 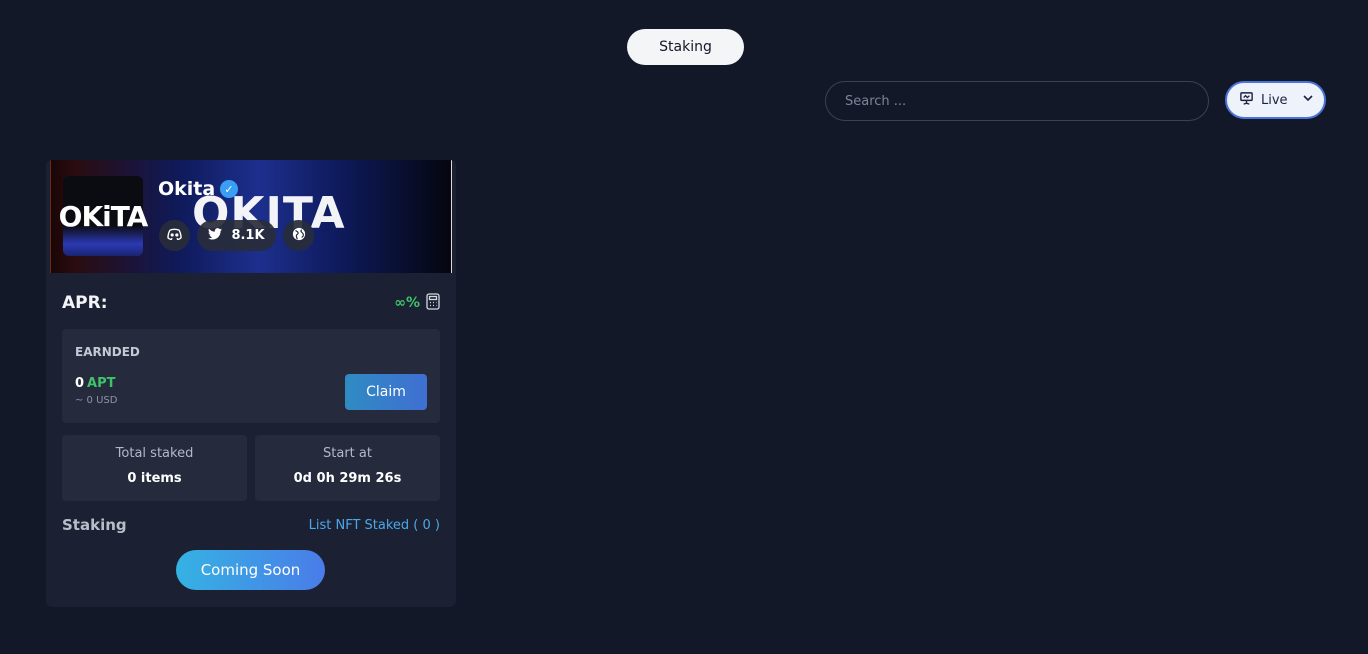 What do you see at coordinates (154, 468) in the screenshot?
I see `total-staked-panel: Total staked 0 items` at bounding box center [154, 468].